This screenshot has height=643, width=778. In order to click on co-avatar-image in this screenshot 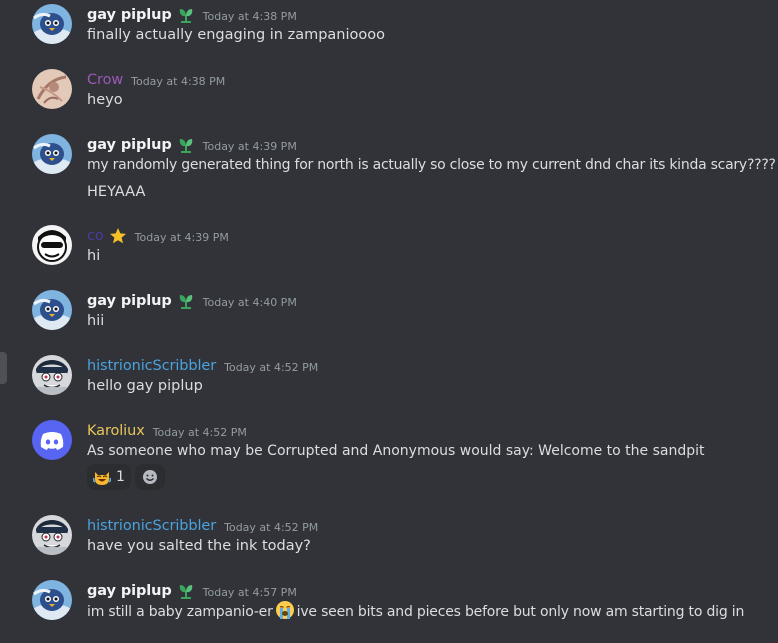, I will do `click(52, 245)`.